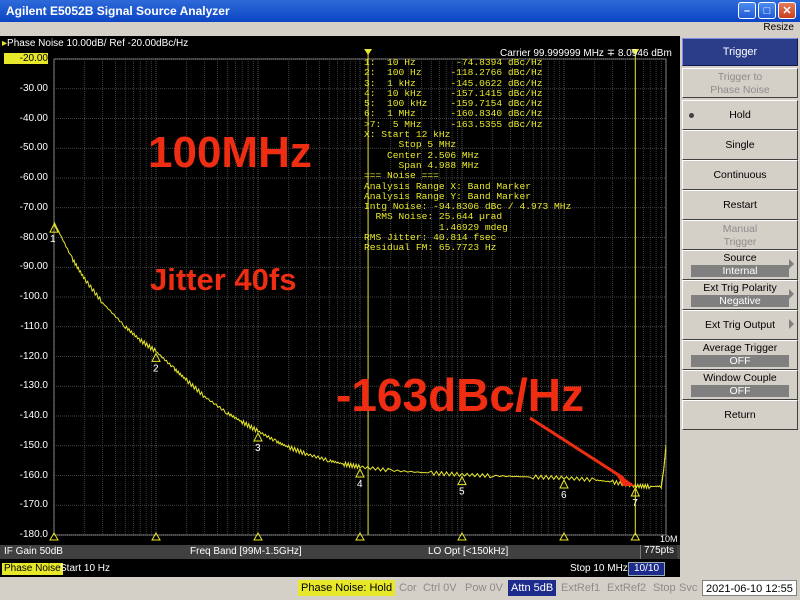 The width and height of the screenshot is (800, 600). Describe the element at coordinates (688, 588) in the screenshot. I see `status-svc: Svc` at that location.